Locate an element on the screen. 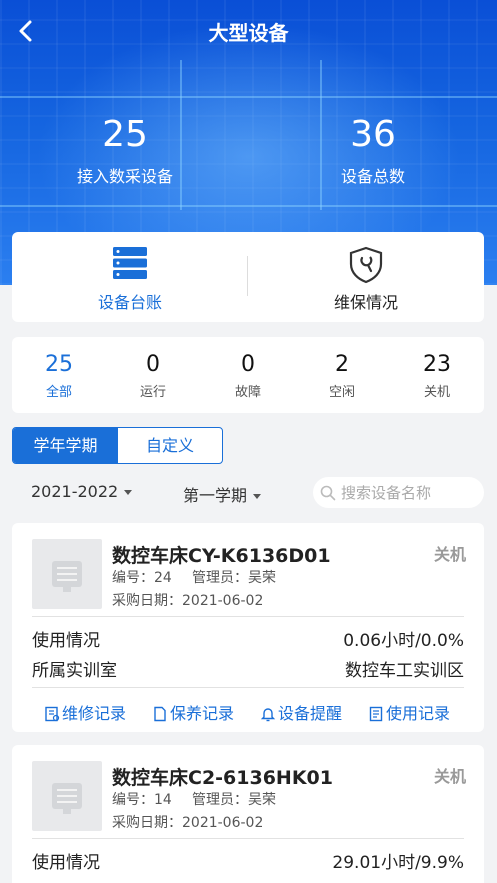 This screenshot has height=883, width=497. usage-records-link: 使用记录 is located at coordinates (409, 712).